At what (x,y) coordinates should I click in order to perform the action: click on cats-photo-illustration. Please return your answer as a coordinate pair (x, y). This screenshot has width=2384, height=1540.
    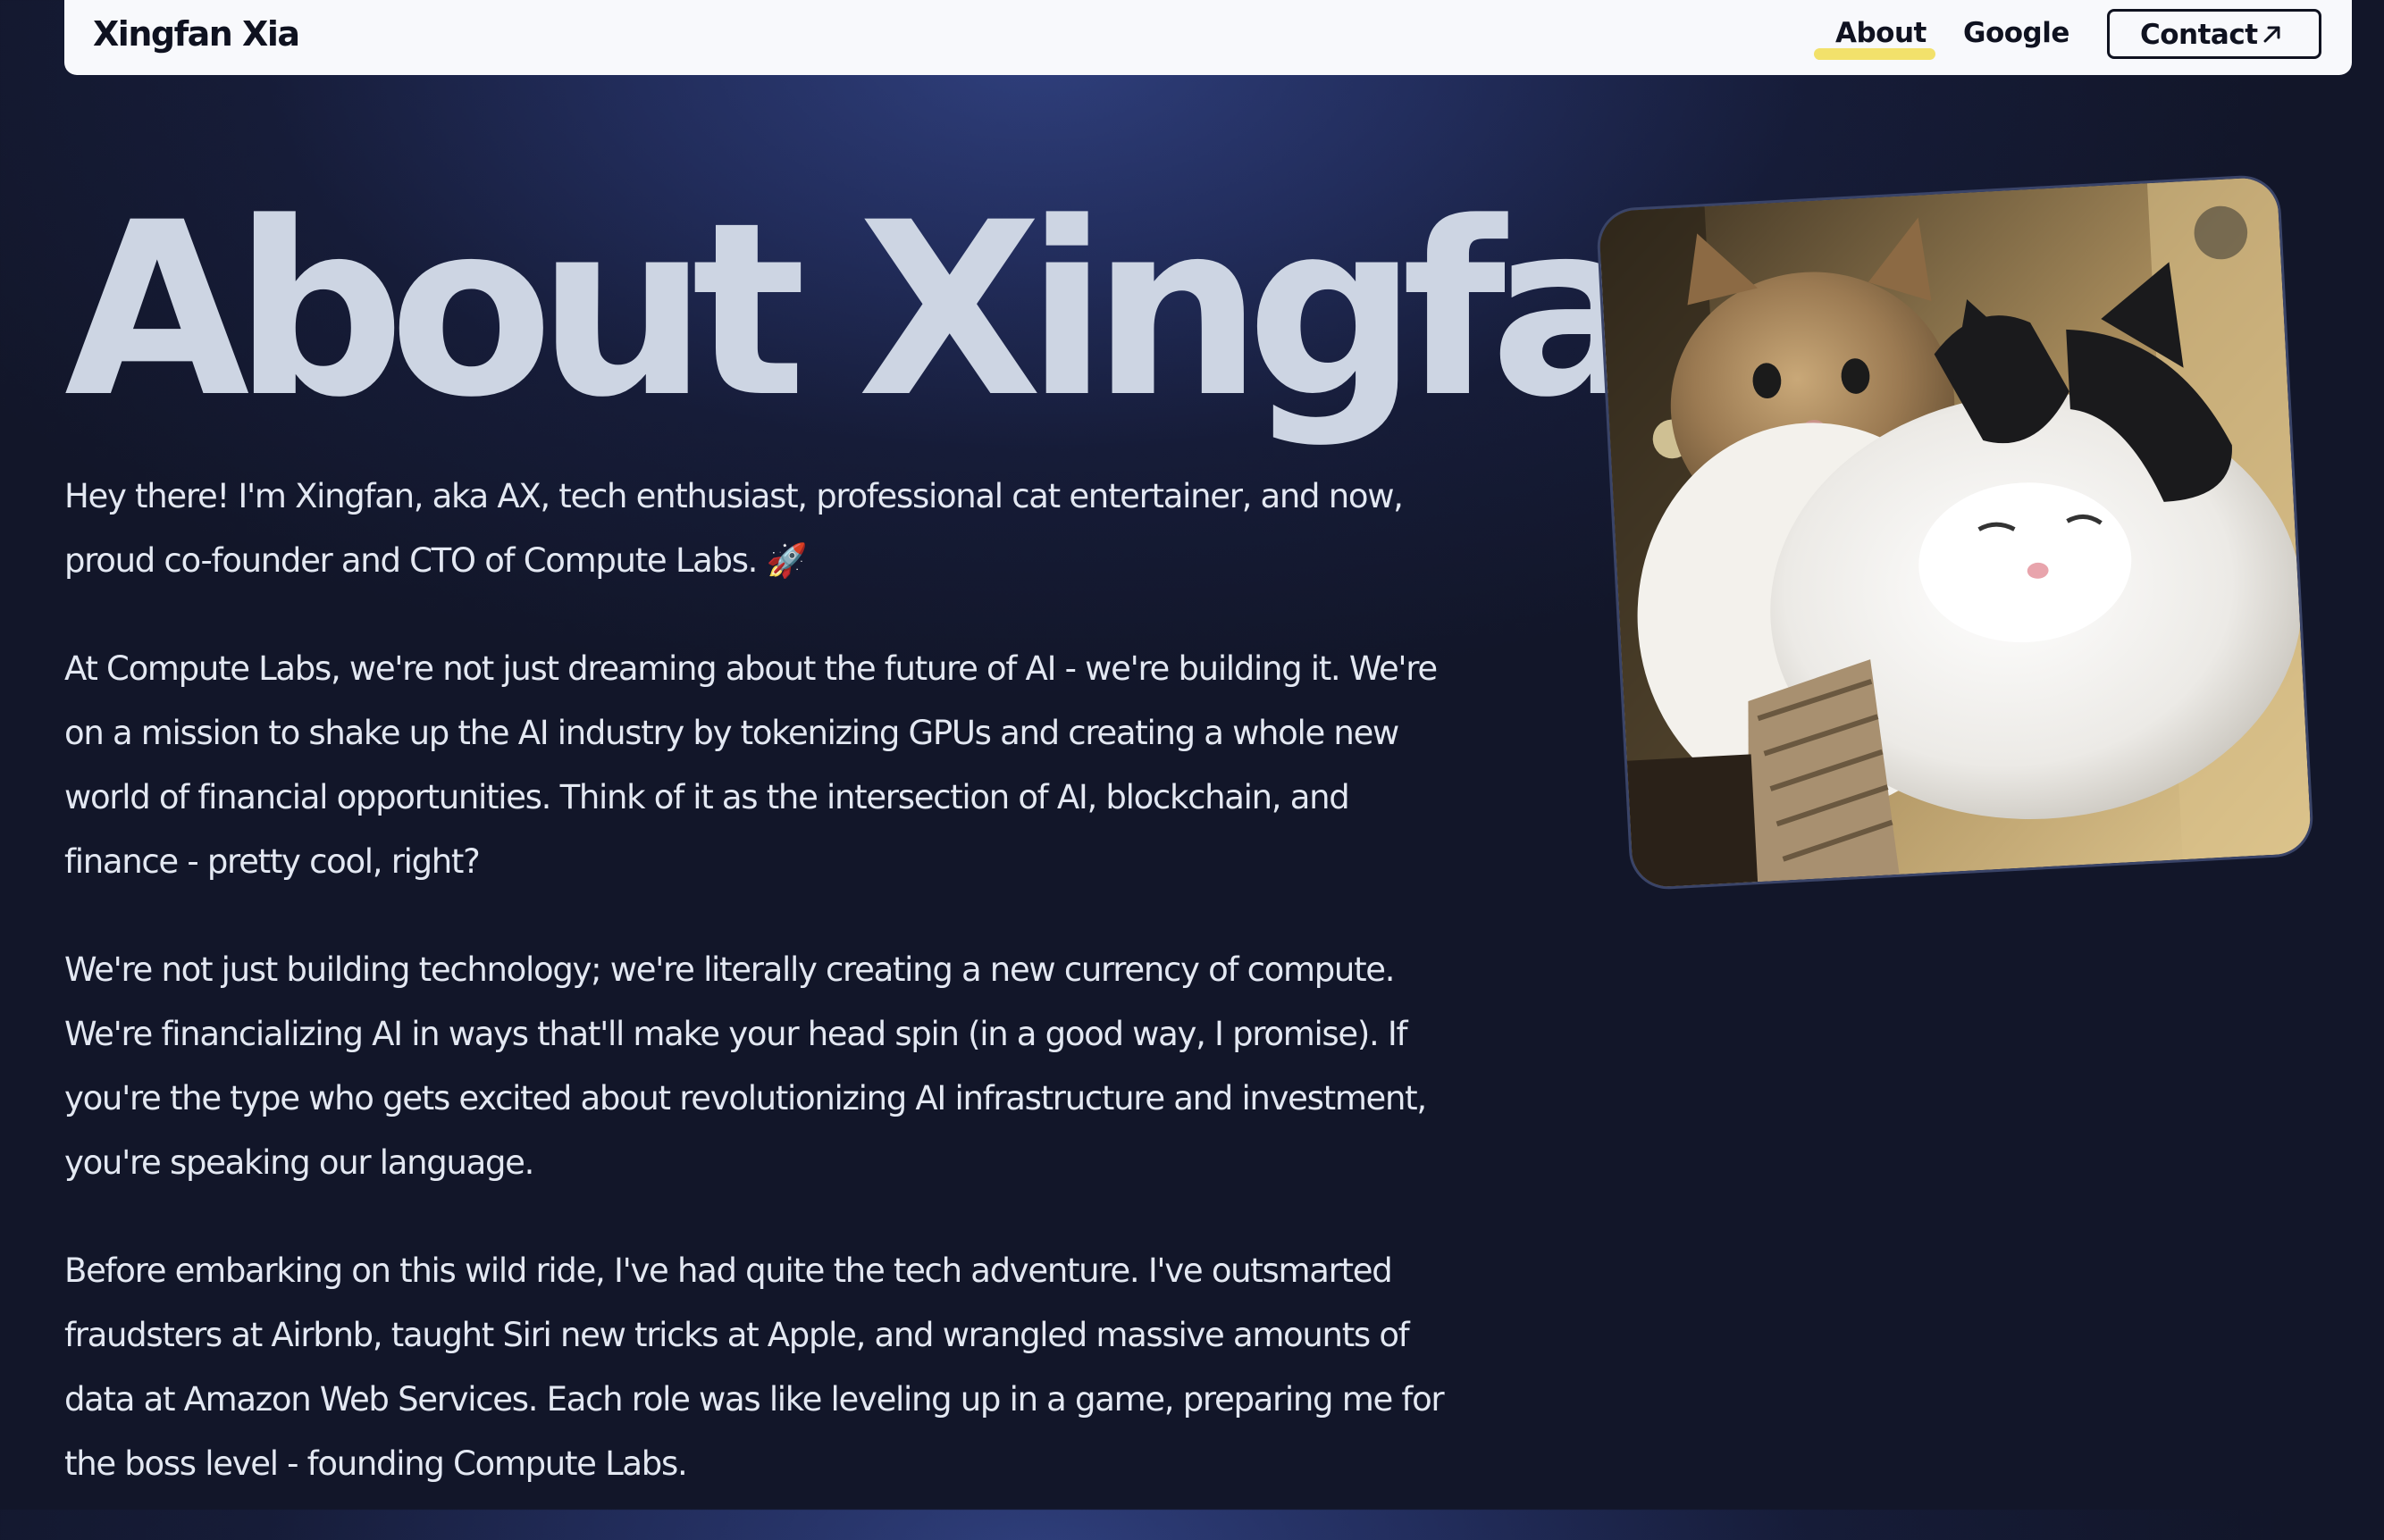
    Looking at the image, I should click on (1956, 532).